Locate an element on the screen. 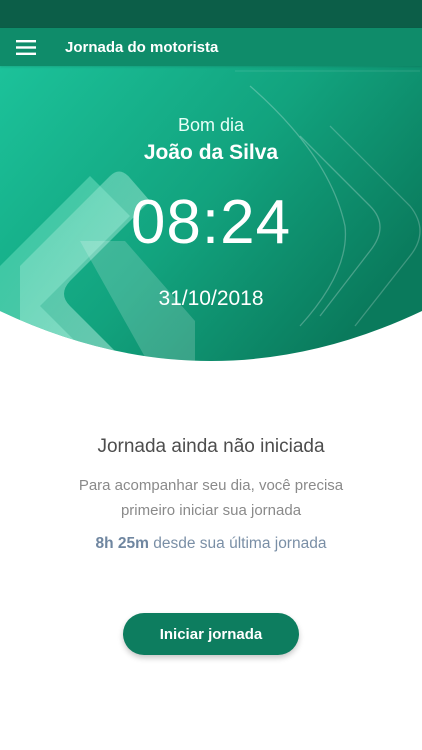 This screenshot has width=422, height=750. hamburger-menu-icon is located at coordinates (26, 47).